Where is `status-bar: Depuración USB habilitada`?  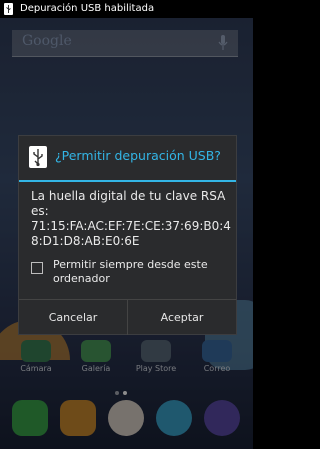 status-bar: Depuración USB habilitada is located at coordinates (126, 9).